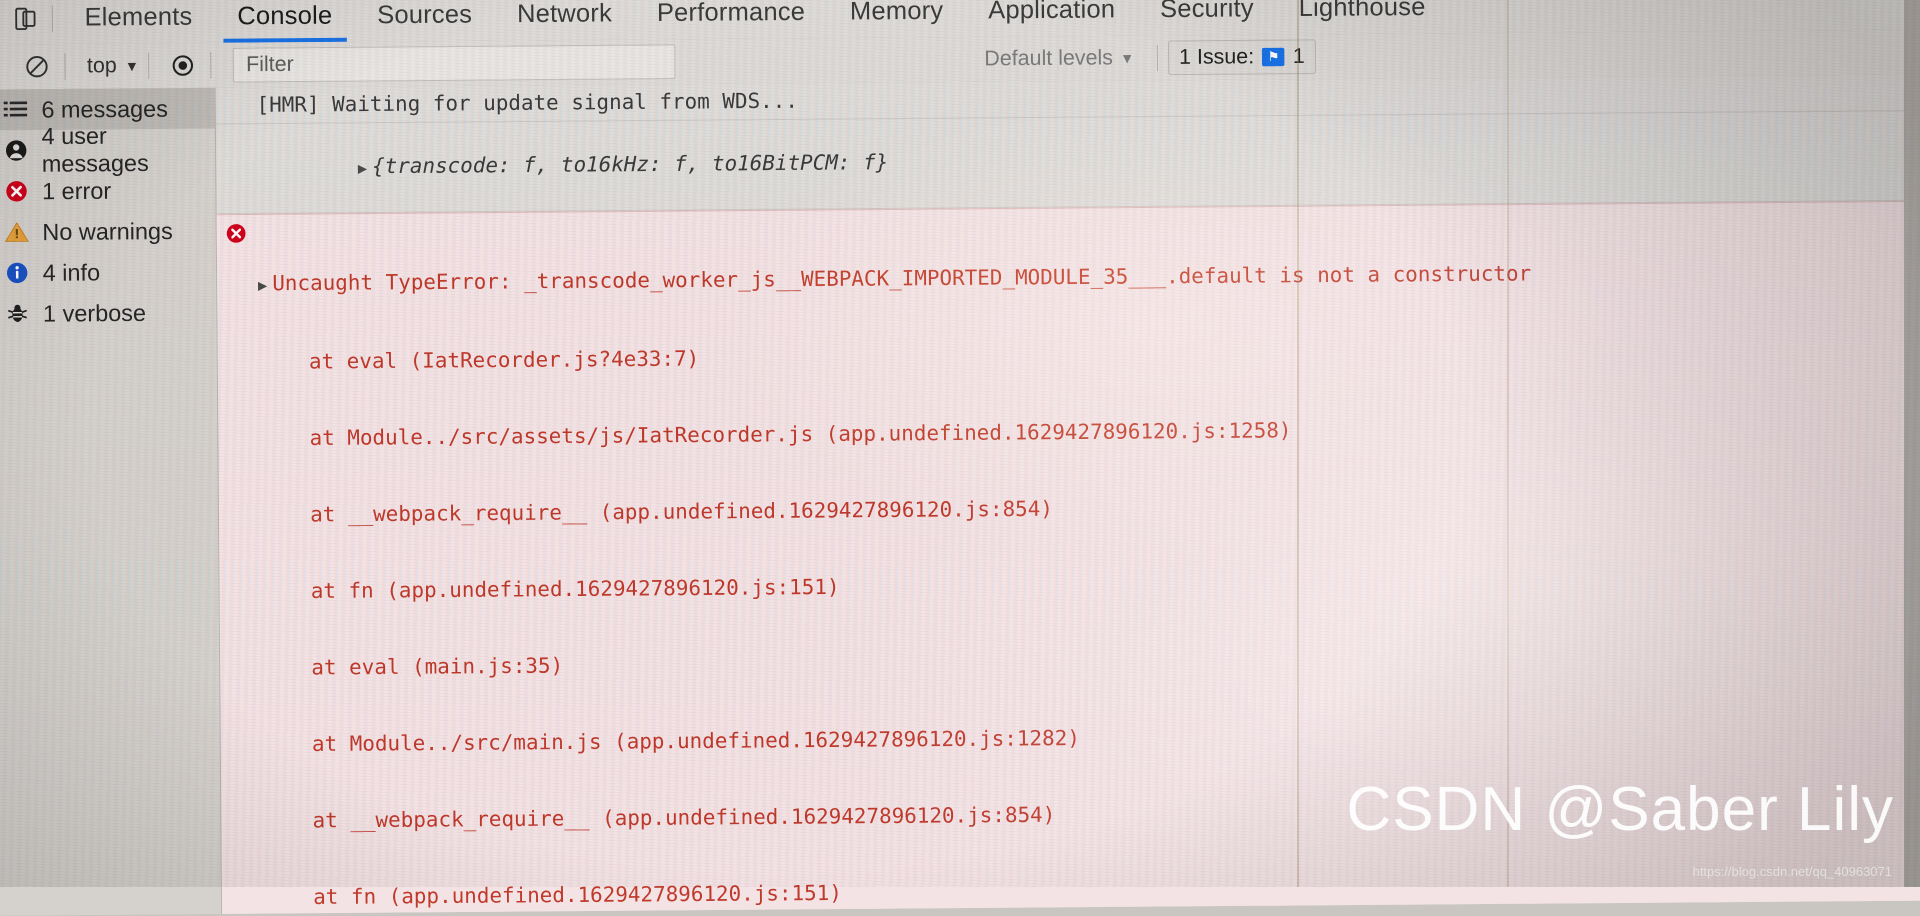 This screenshot has height=916, width=1920. Describe the element at coordinates (1089, 355) in the screenshot. I see `stack-frame: at eval (IatRecorder.js?4e33:7)` at that location.